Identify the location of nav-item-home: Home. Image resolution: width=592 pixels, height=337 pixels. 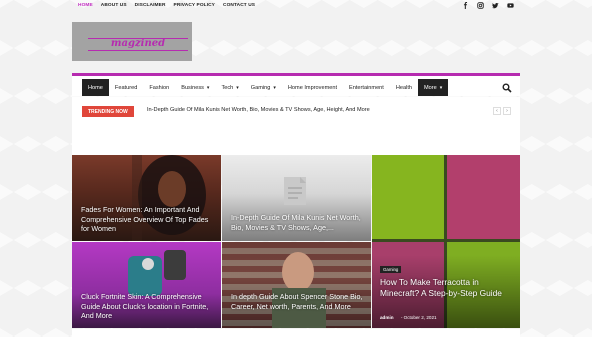
(95, 87).